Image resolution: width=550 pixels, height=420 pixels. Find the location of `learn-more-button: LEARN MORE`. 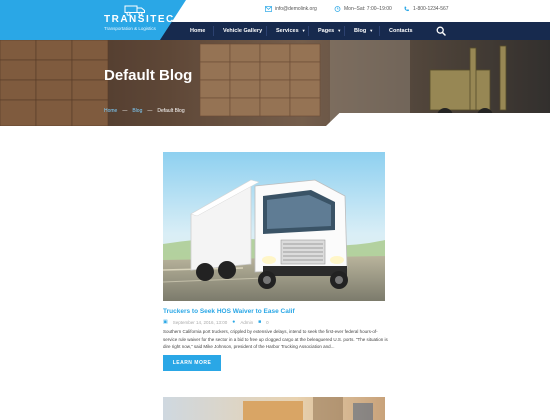

learn-more-button: LEARN MORE is located at coordinates (192, 363).